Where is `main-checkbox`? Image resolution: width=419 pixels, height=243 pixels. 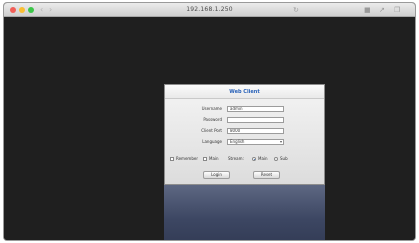 main-checkbox is located at coordinates (205, 159).